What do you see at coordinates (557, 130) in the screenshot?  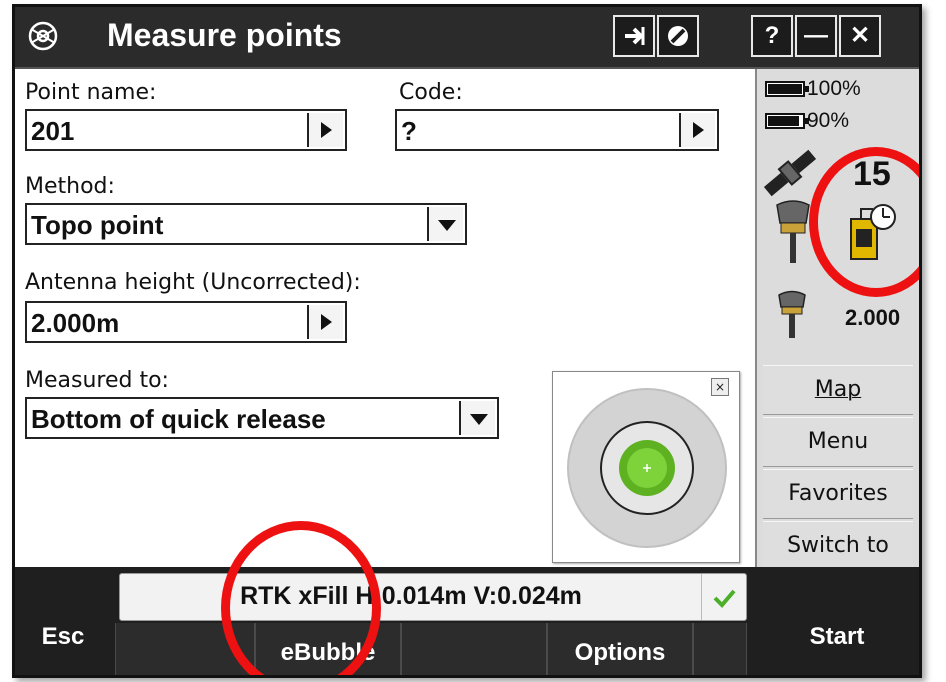 I see `code-field: ?` at bounding box center [557, 130].